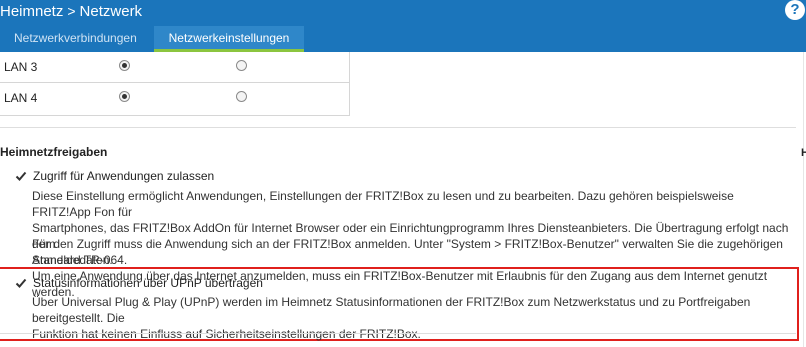 The image size is (806, 347). I want to click on section-bottom-divider, so click(398, 333).